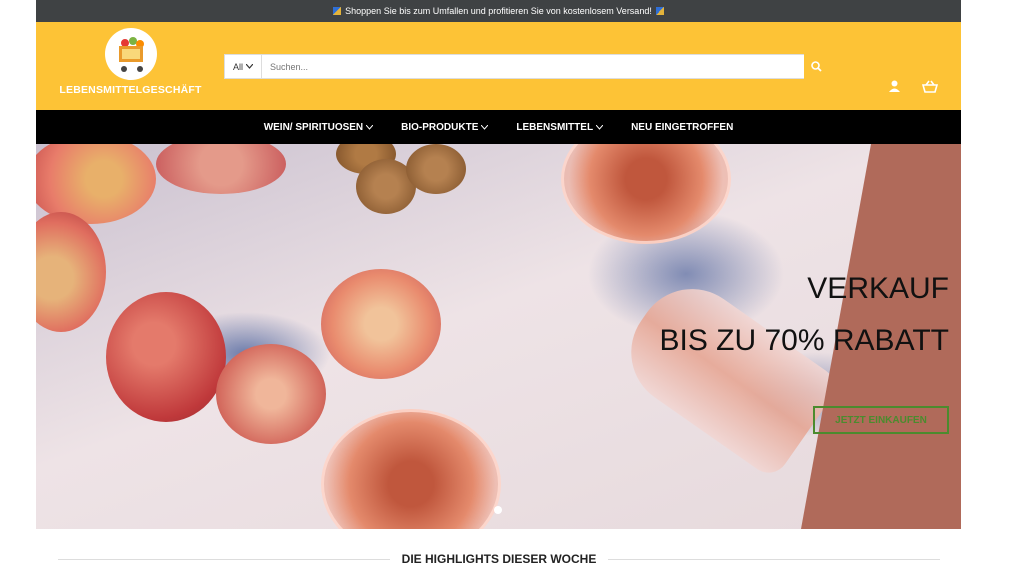  Describe the element at coordinates (930, 86) in the screenshot. I see `basket-icon` at that location.